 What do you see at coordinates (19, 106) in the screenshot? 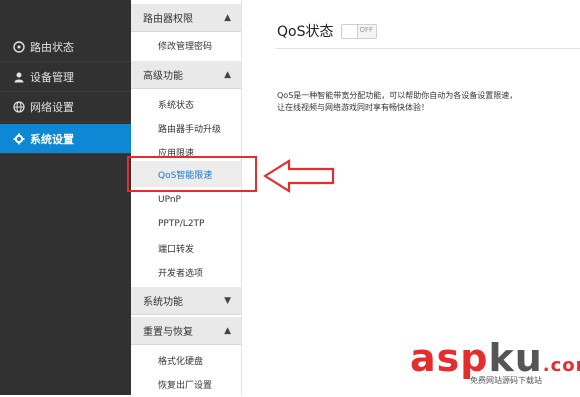
I see `globe-icon` at bounding box center [19, 106].